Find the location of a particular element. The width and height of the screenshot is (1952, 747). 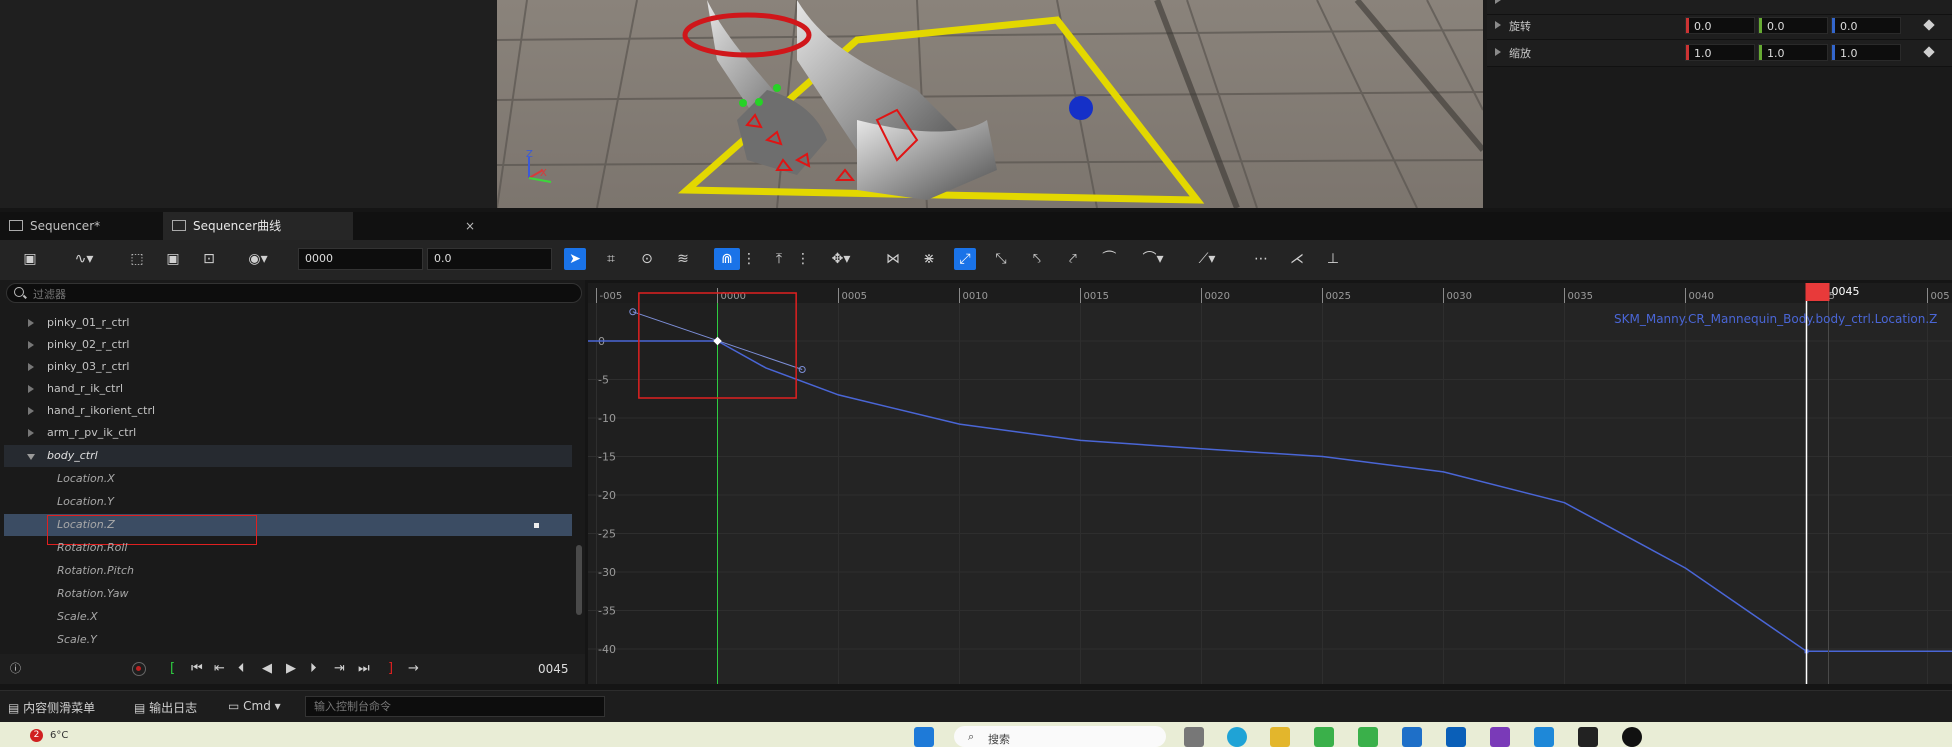

weather-temp: 6°C is located at coordinates (59, 735).